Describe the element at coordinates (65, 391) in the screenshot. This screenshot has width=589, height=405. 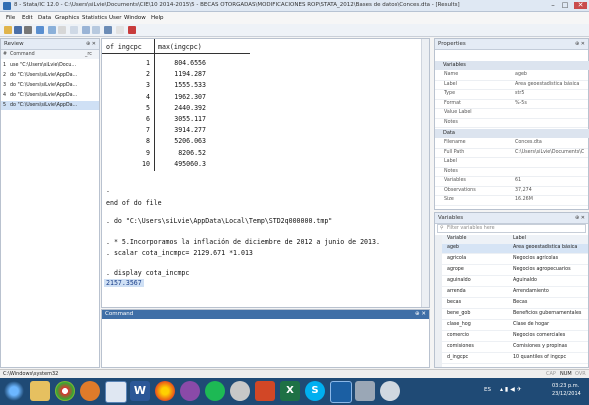
I see `chrome-icon` at that location.